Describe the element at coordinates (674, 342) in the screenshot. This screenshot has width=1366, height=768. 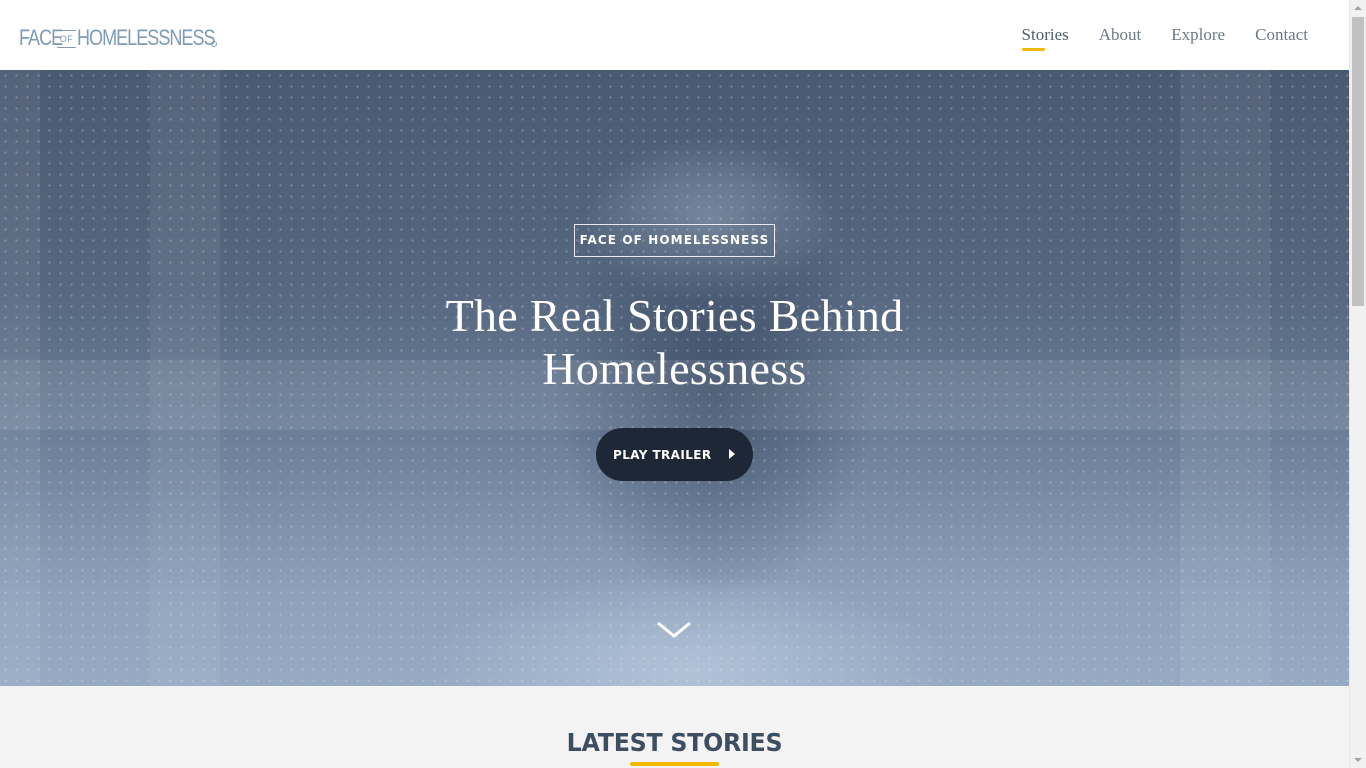
I see `hero-title: The Real Stories Behind Homelessness` at that location.